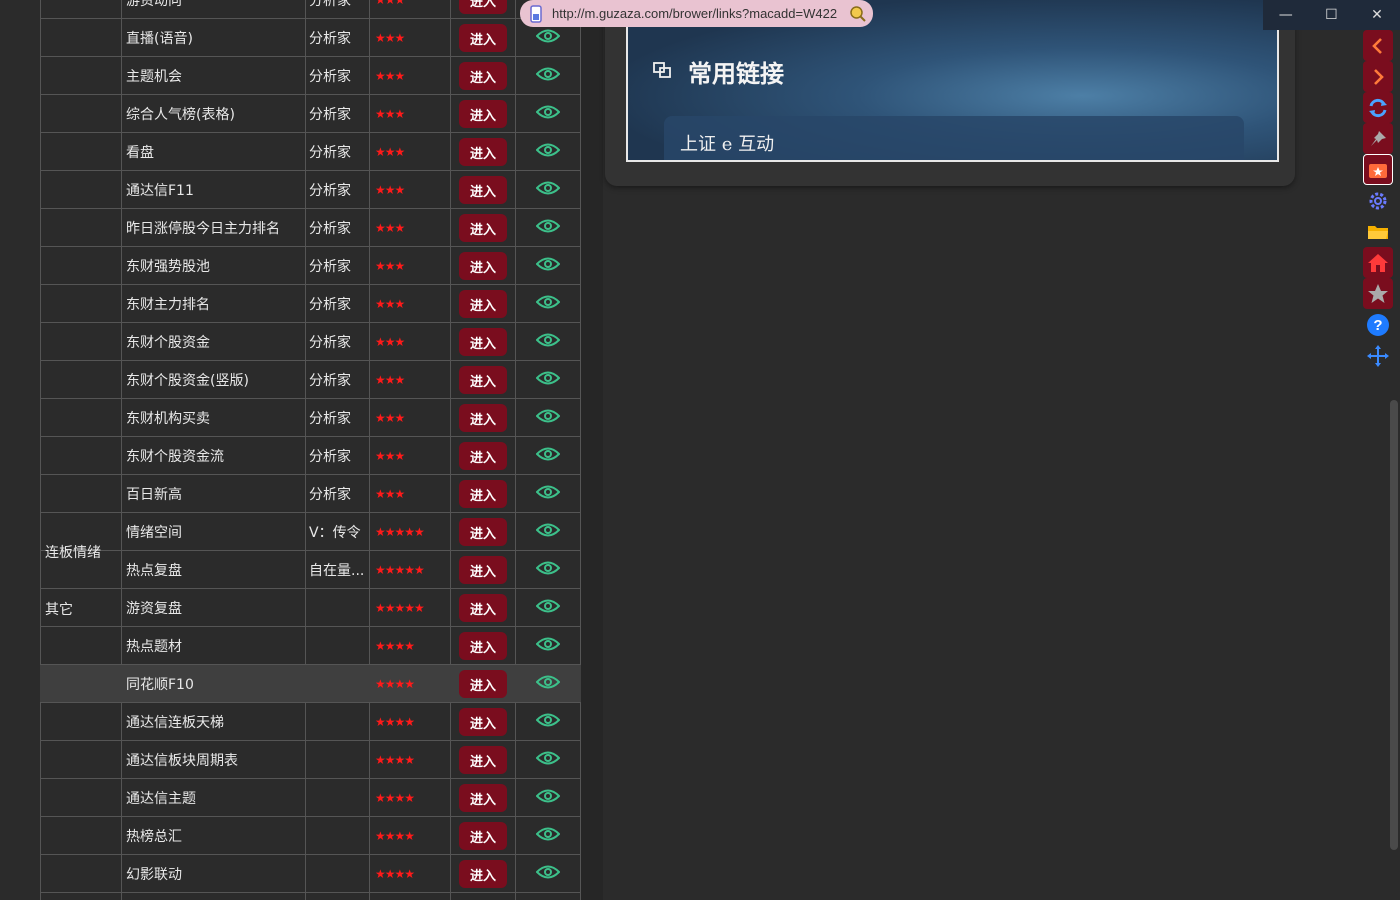  I want to click on pin-button, so click(1378, 138).